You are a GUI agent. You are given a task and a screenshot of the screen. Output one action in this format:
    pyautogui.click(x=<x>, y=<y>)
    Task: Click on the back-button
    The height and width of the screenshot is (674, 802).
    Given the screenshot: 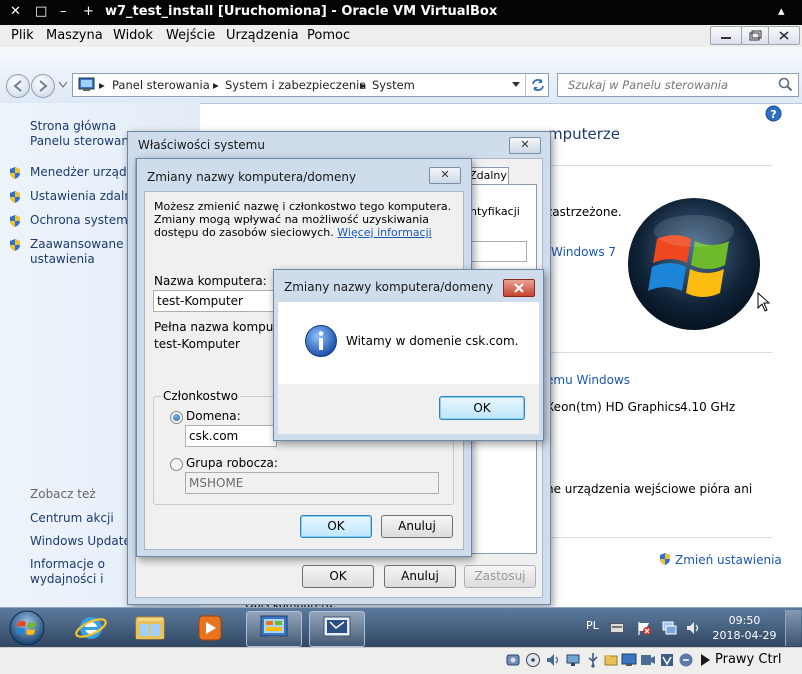 What is the action you would take?
    pyautogui.click(x=18, y=86)
    